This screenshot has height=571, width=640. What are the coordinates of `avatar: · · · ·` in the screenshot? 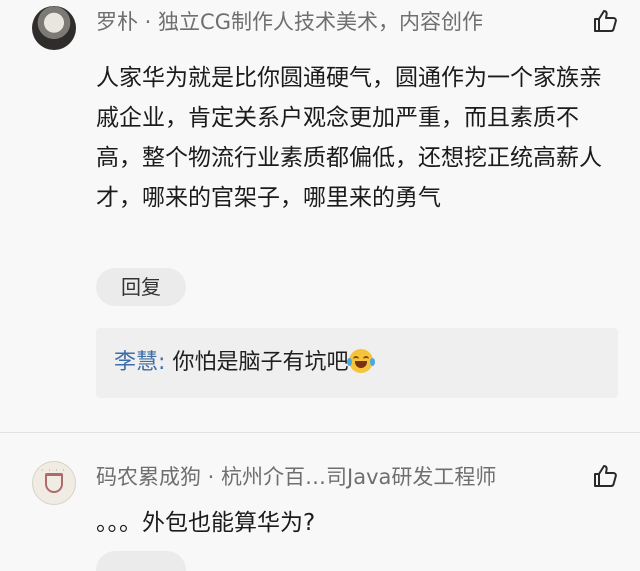 It's located at (54, 483).